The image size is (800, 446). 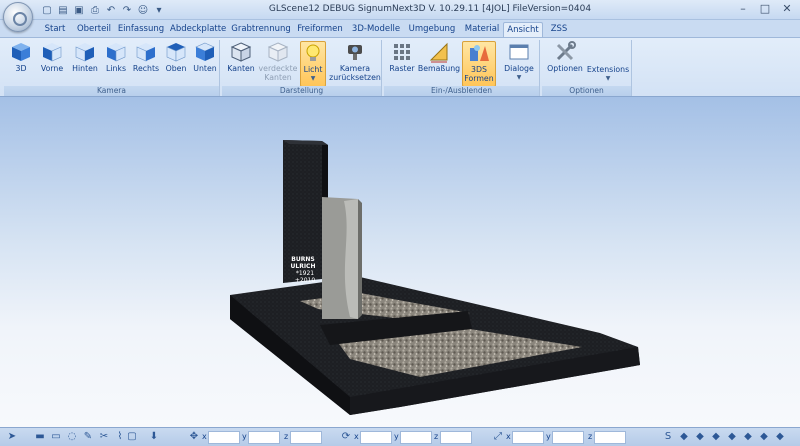 I want to click on inscription-line: *1921, so click(x=305, y=273).